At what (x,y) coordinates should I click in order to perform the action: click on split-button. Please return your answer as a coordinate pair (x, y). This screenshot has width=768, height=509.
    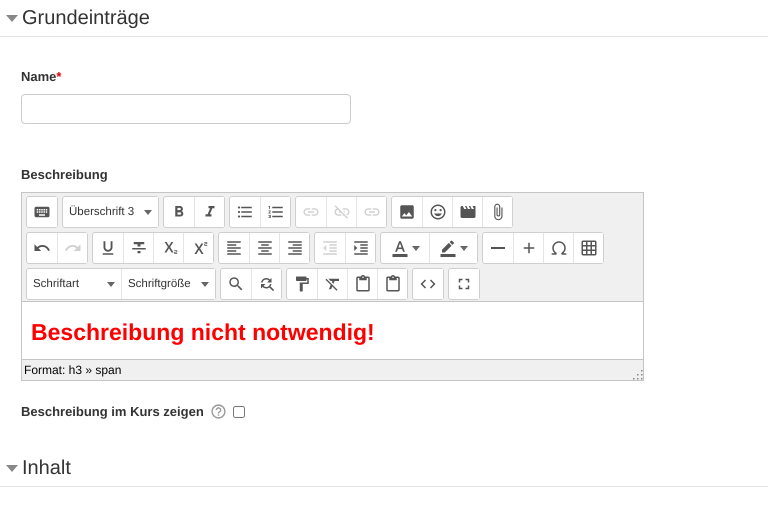
    Looking at the image, I should click on (453, 248).